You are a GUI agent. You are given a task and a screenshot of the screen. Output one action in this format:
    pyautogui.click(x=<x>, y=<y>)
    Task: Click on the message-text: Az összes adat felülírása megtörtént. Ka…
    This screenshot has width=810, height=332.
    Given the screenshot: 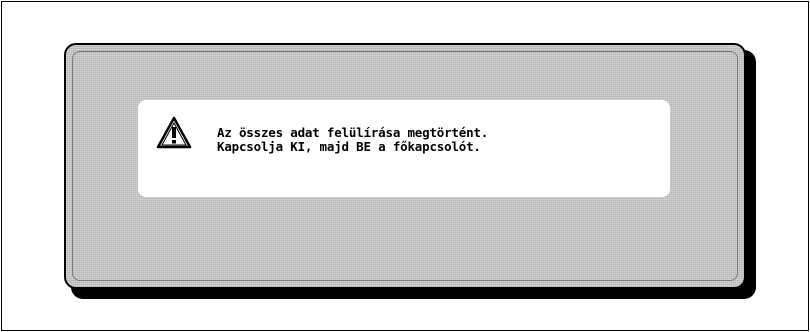 What is the action you would take?
    pyautogui.click(x=352, y=140)
    